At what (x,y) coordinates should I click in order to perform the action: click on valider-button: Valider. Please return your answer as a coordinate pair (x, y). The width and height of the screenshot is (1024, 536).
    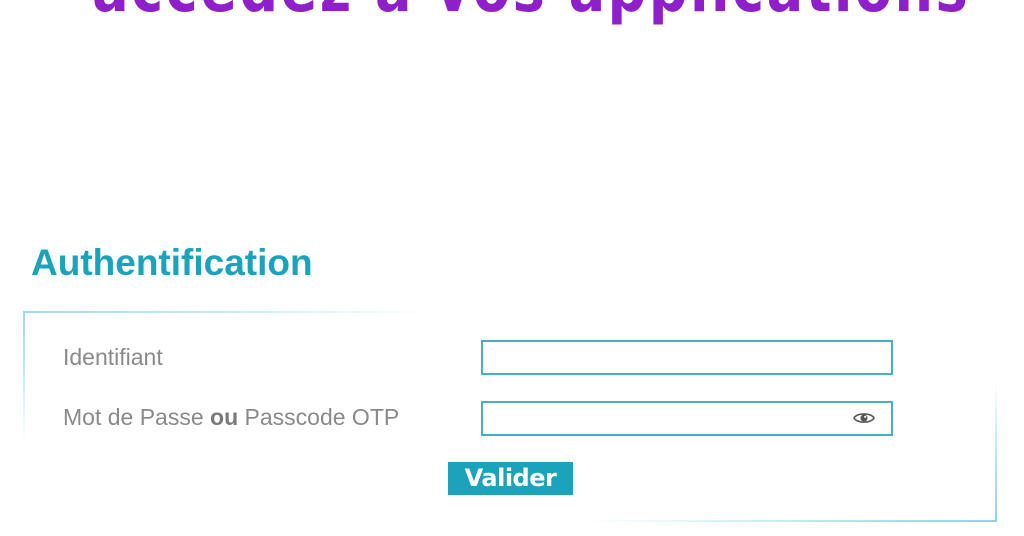
    Looking at the image, I should click on (510, 478).